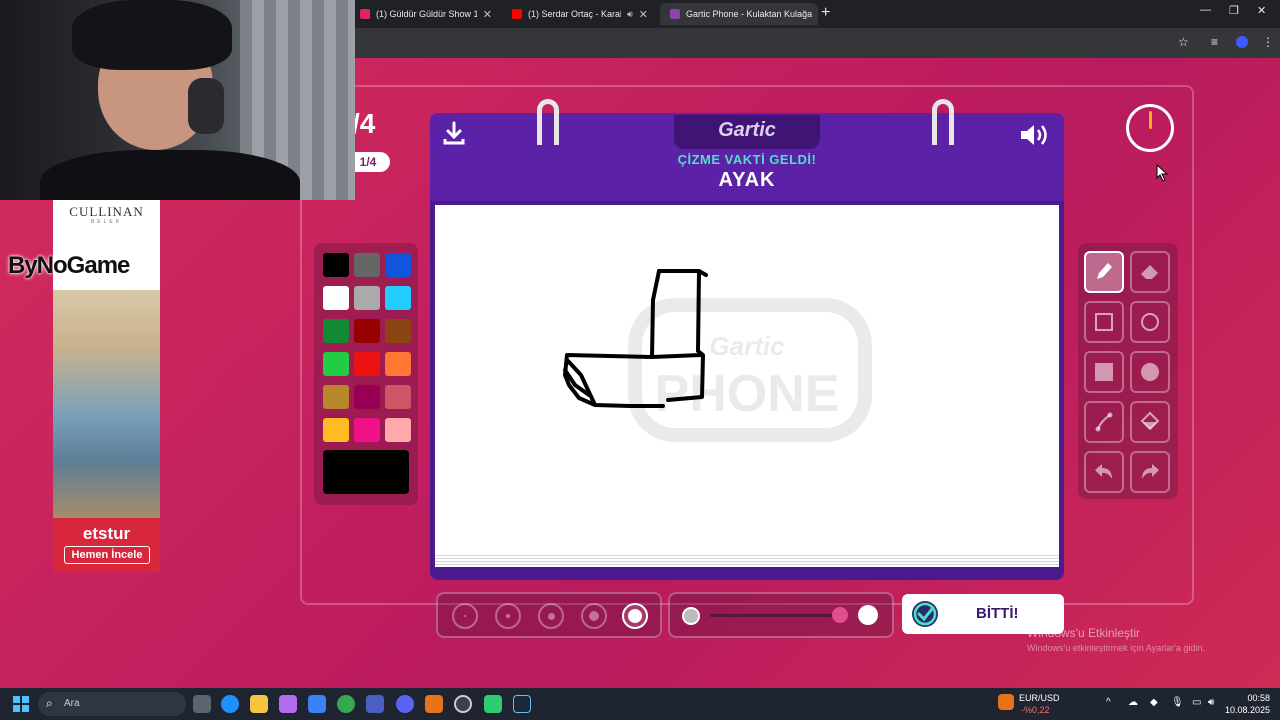  I want to click on stock-widget-icon, so click(1006, 702).